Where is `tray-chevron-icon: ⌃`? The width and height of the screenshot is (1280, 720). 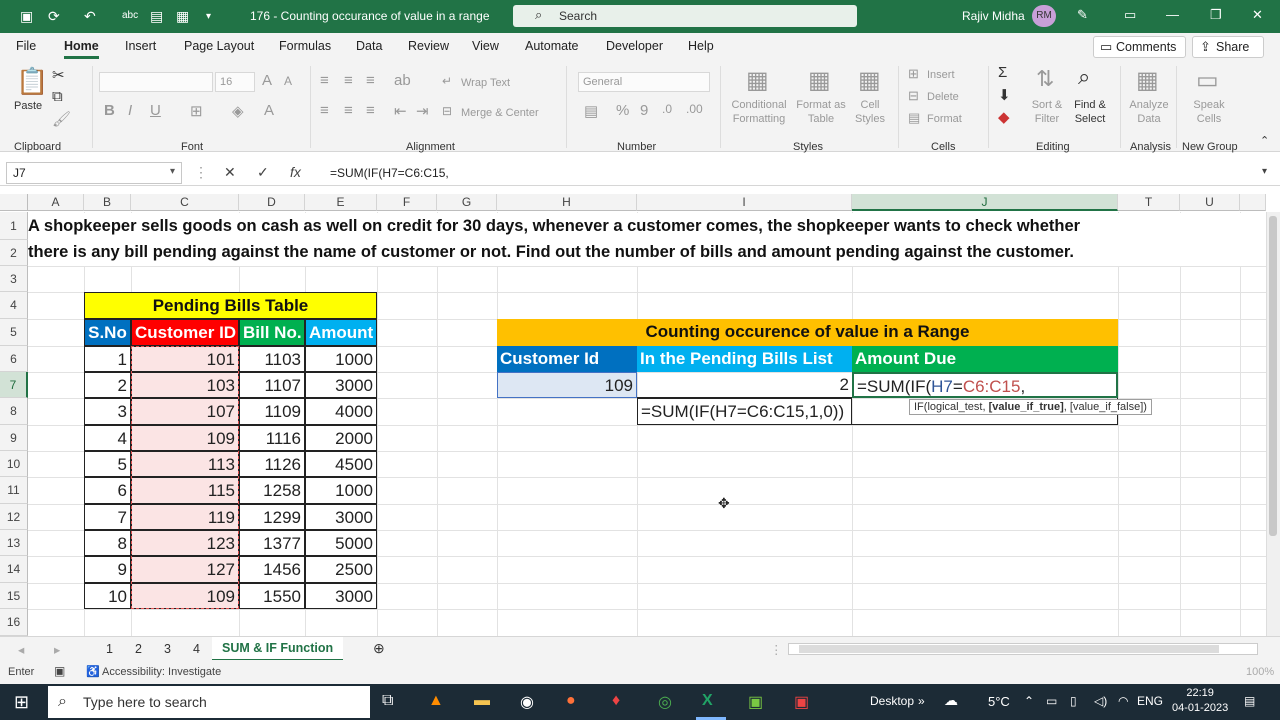 tray-chevron-icon: ⌃ is located at coordinates (1029, 701).